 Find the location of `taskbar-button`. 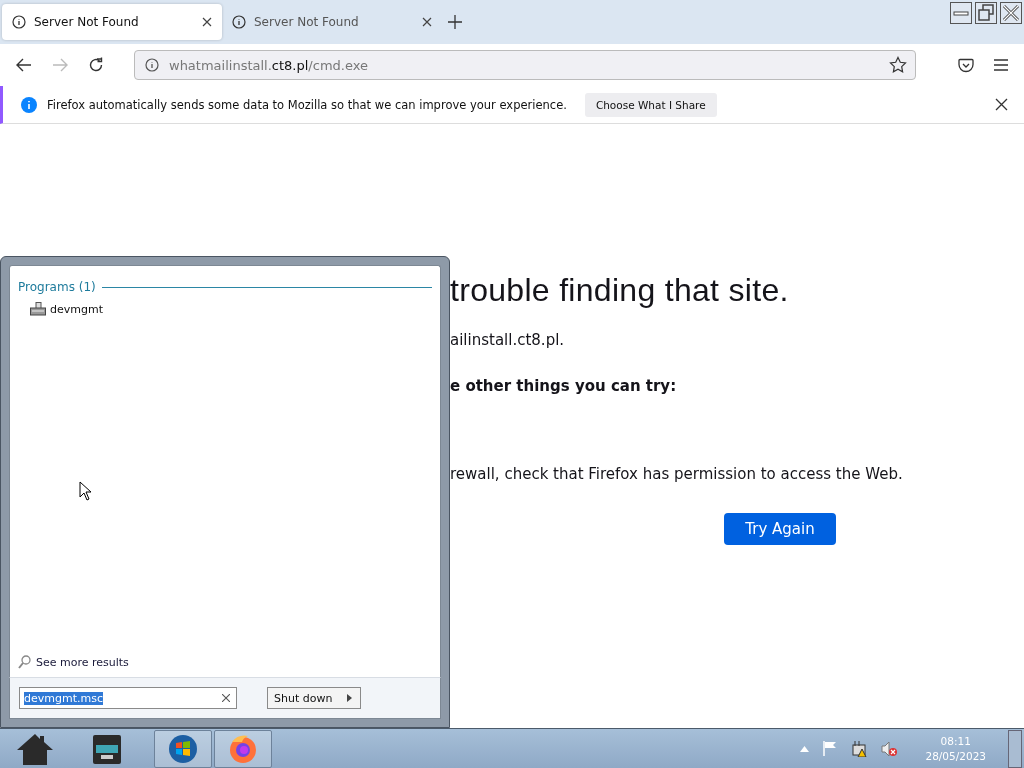

taskbar-button is located at coordinates (183, 748).